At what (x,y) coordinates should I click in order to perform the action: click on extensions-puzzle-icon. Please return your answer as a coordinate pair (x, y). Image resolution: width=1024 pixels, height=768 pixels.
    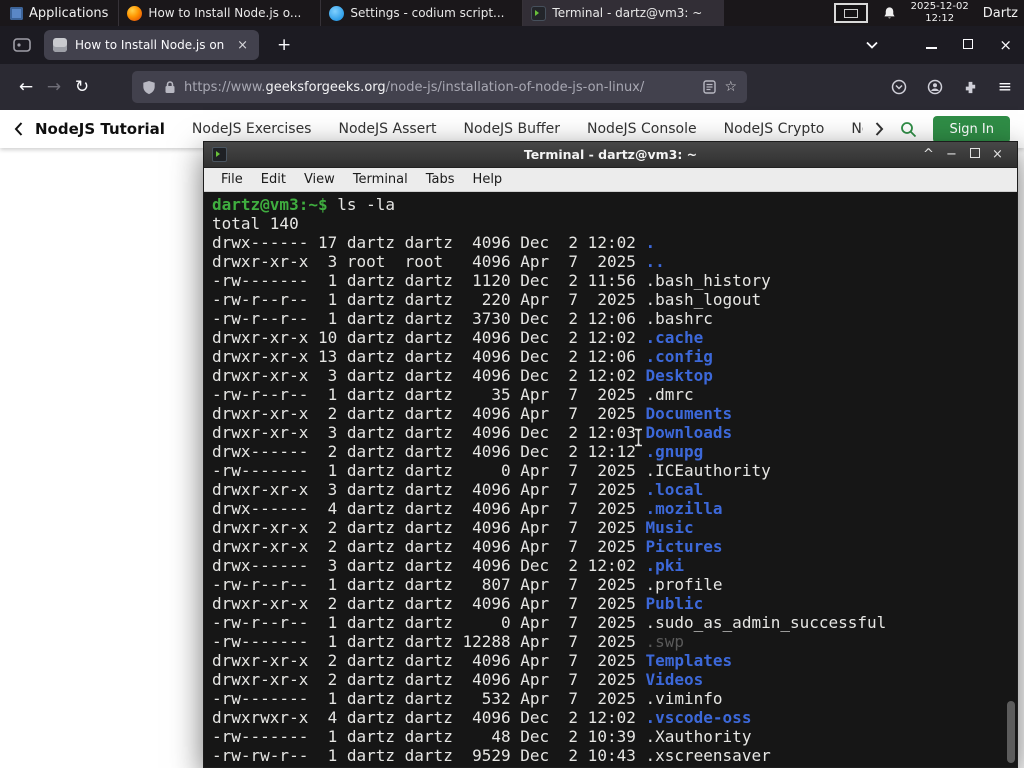
    Looking at the image, I should click on (970, 87).